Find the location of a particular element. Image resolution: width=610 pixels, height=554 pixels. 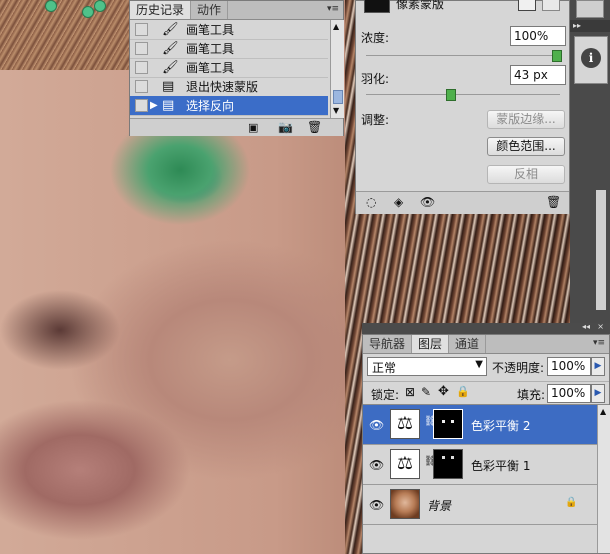

layer-name: 色彩平衡 2 is located at coordinates (500, 425).